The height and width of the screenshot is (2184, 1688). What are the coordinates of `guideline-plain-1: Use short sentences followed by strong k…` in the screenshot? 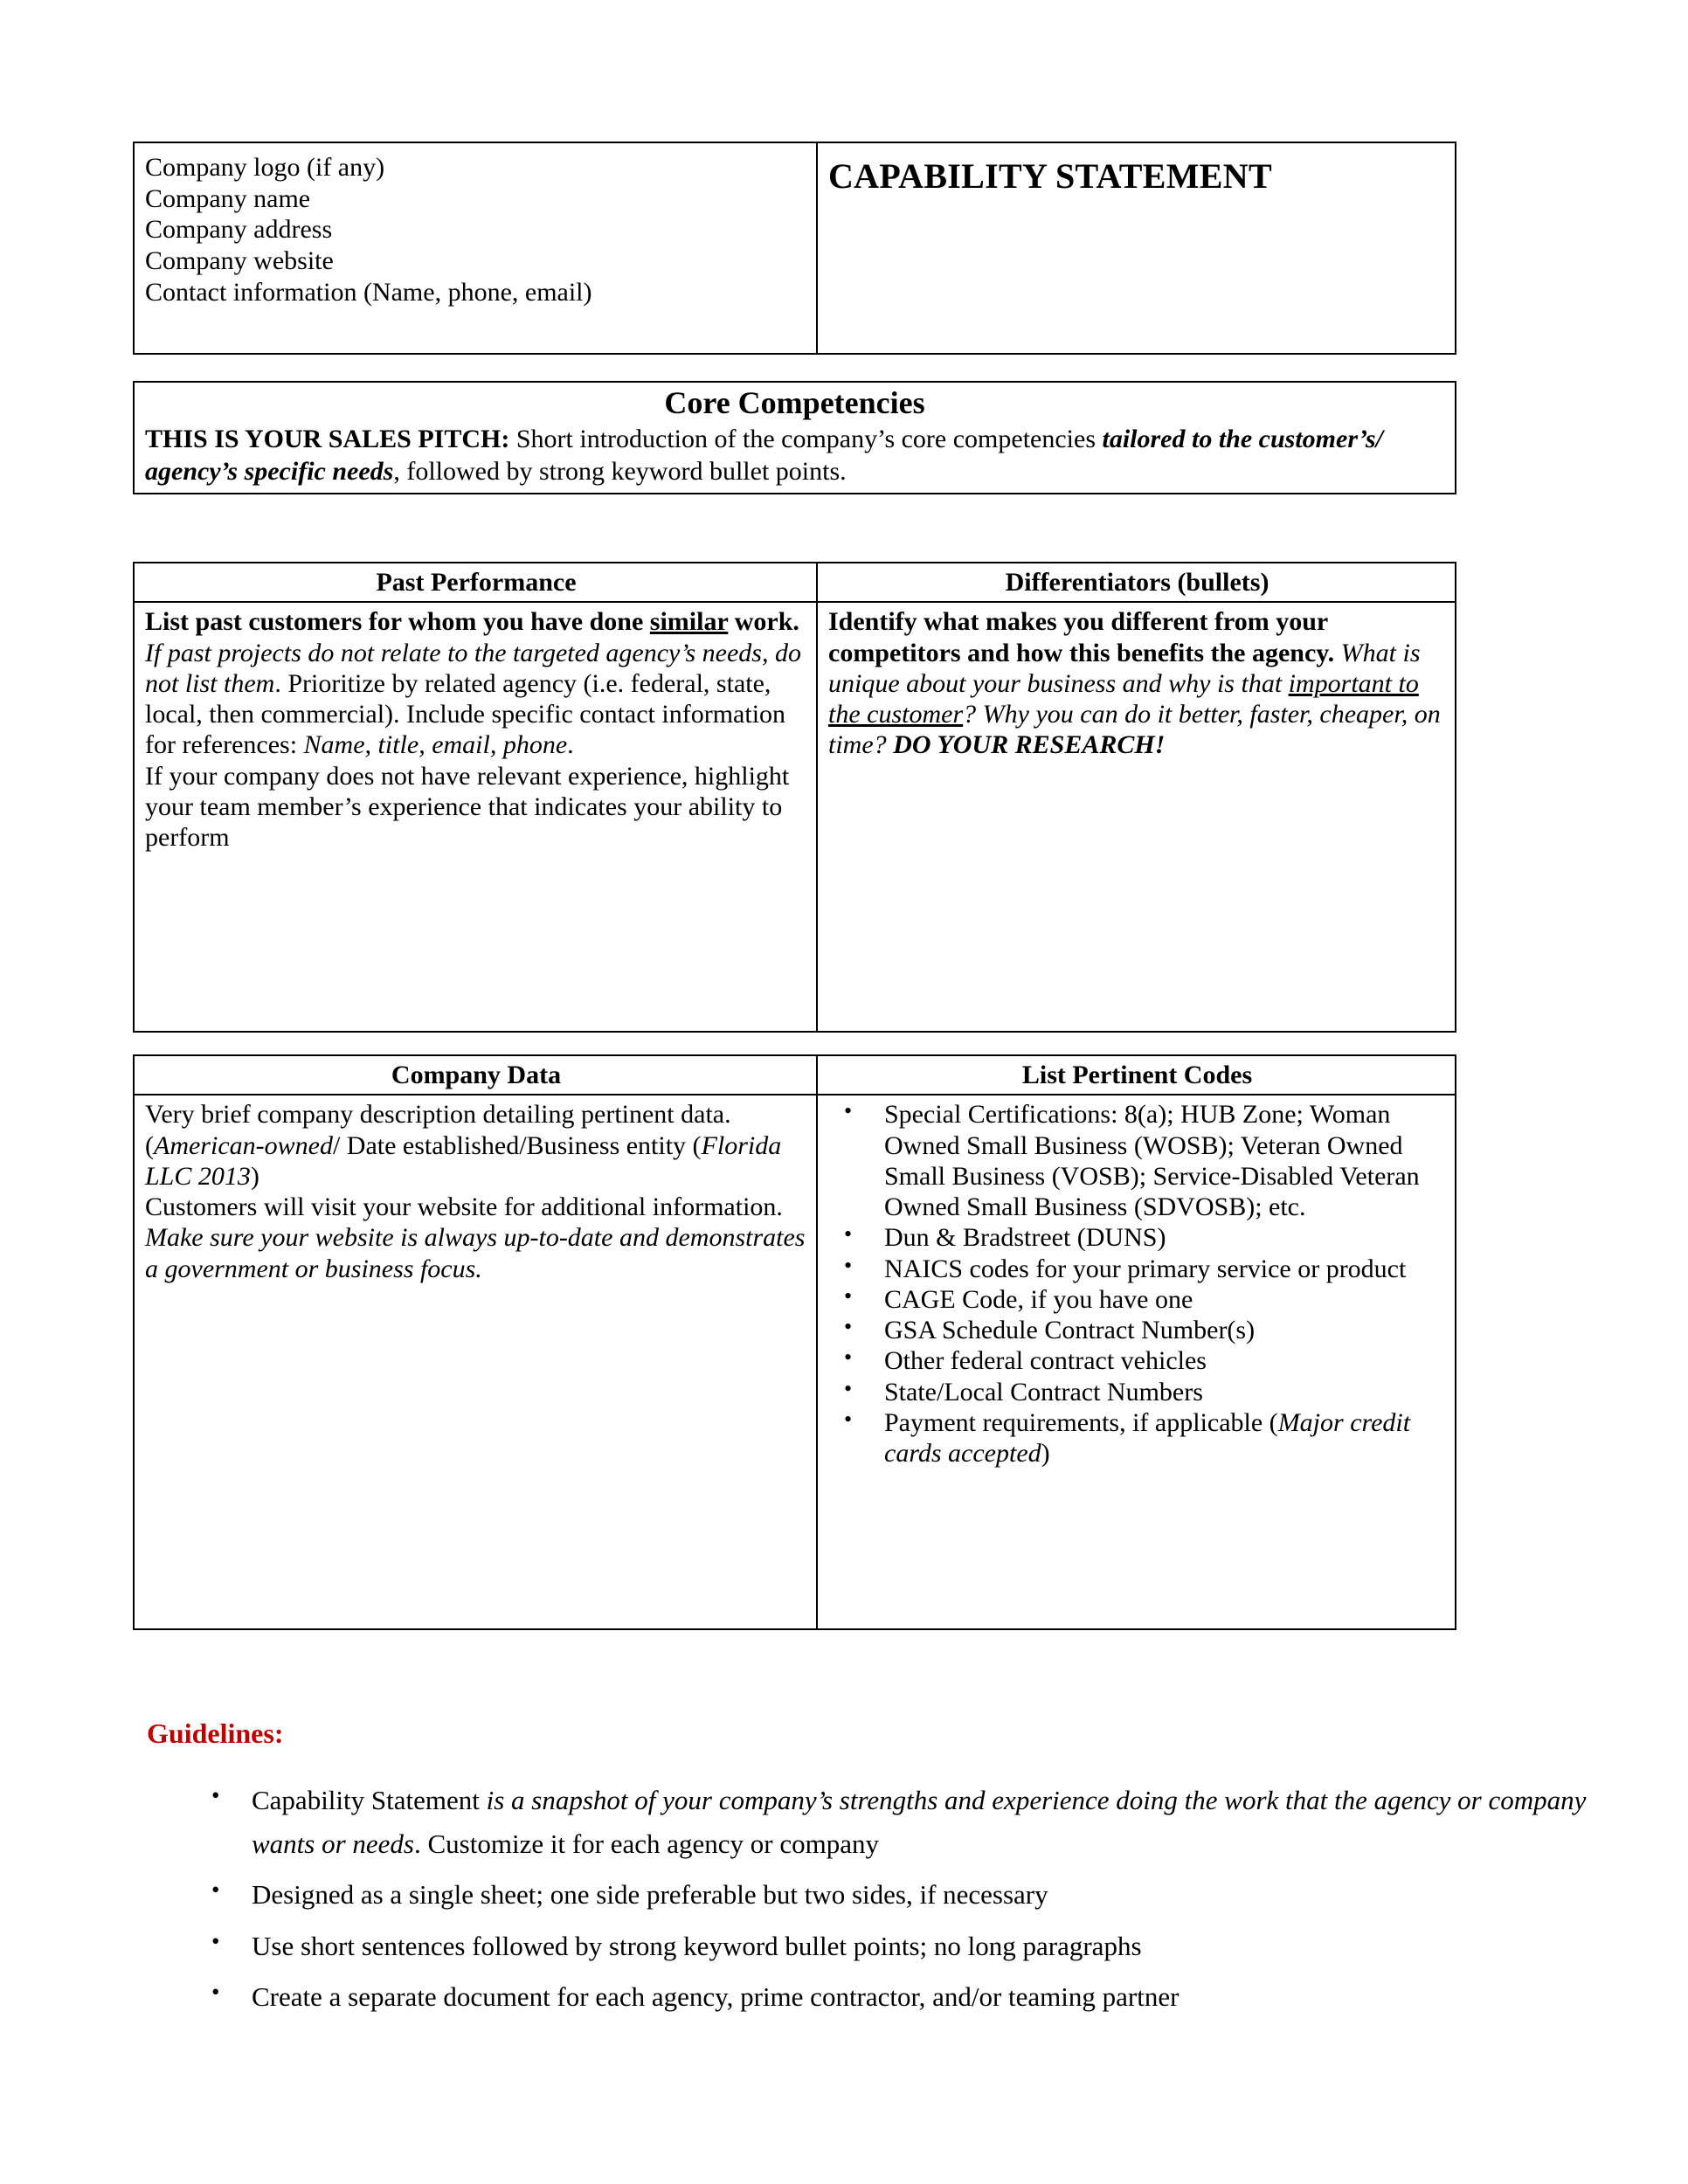 It's located at (697, 1945).